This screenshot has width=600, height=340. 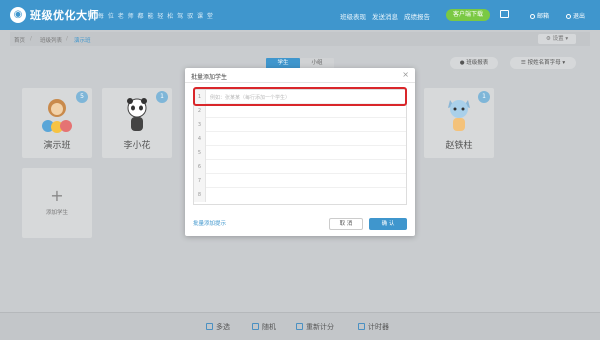 I want to click on batch-add-hint-link: 批量添加提示, so click(x=209, y=223).